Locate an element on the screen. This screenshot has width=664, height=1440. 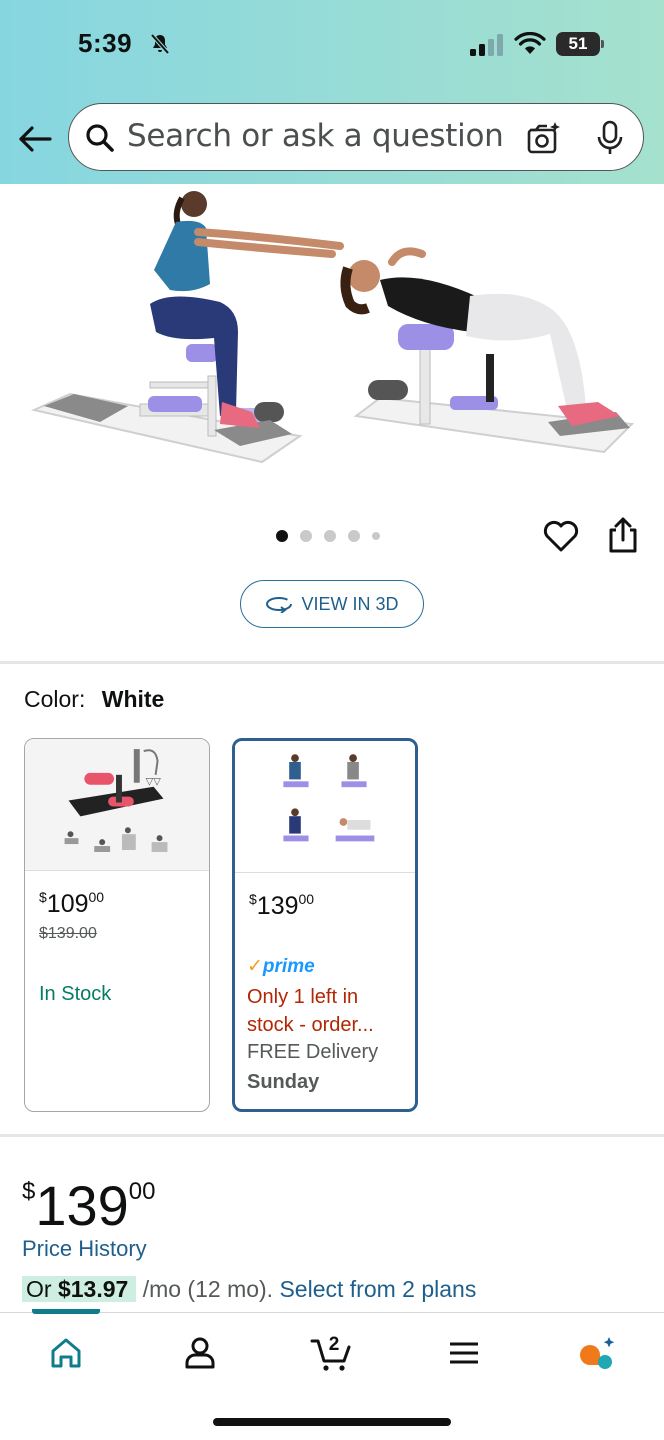
variant-image: ▽▽ is located at coordinates (117, 805).